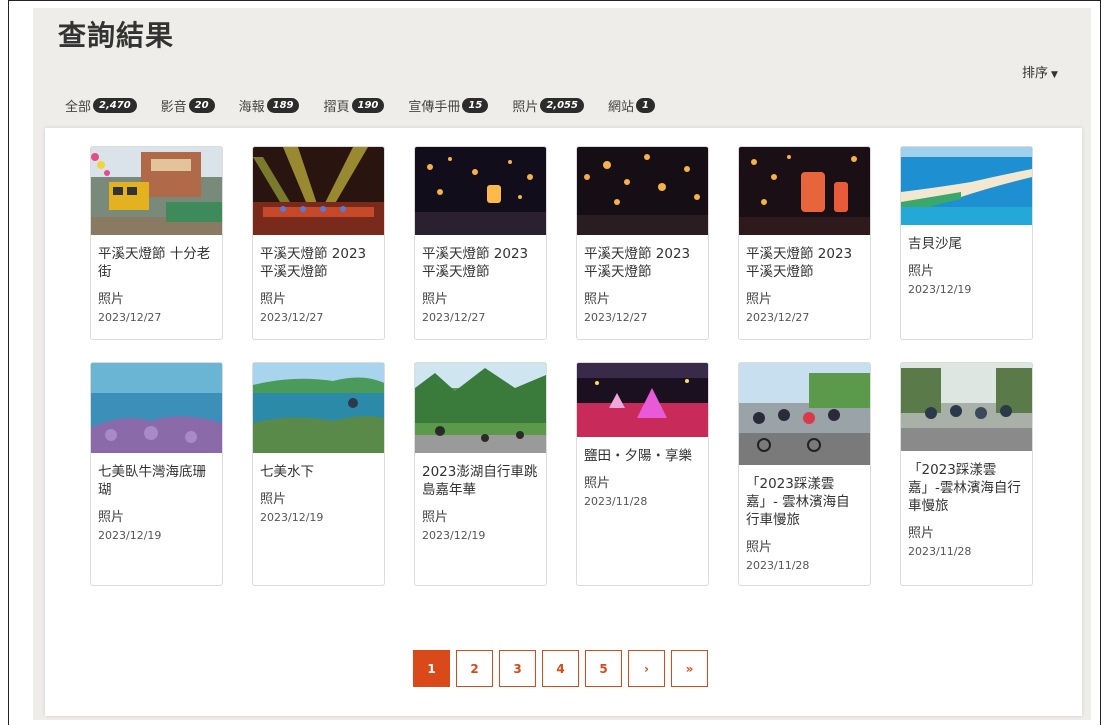 The image size is (1110, 725). I want to click on card-title: 七美臥牛灣海底珊瑚, so click(152, 481).